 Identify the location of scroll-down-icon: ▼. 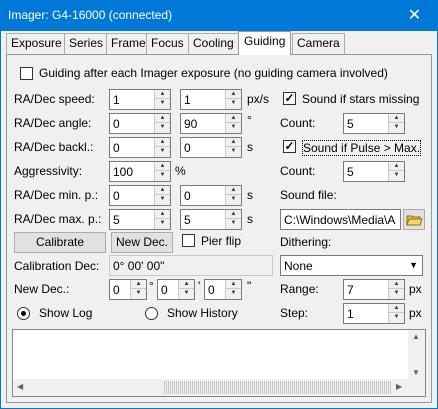
(416, 372).